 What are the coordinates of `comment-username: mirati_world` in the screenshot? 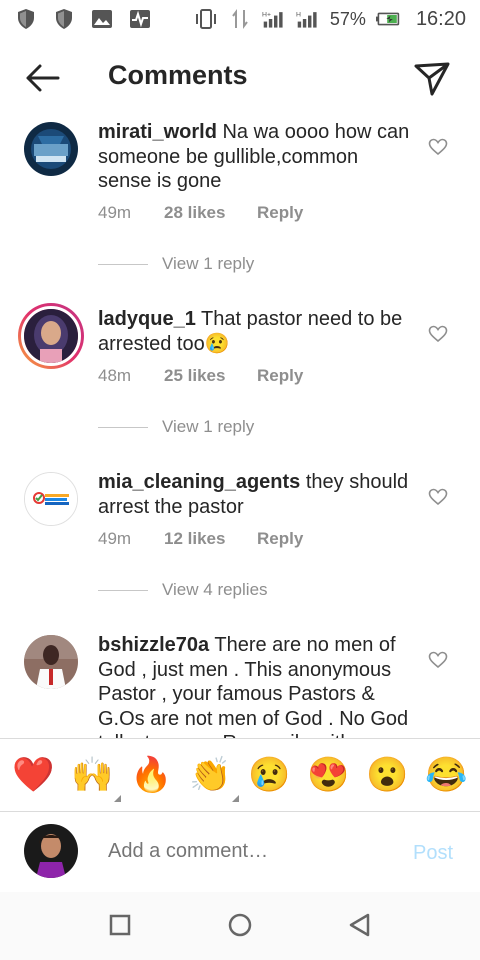 It's located at (157, 132).